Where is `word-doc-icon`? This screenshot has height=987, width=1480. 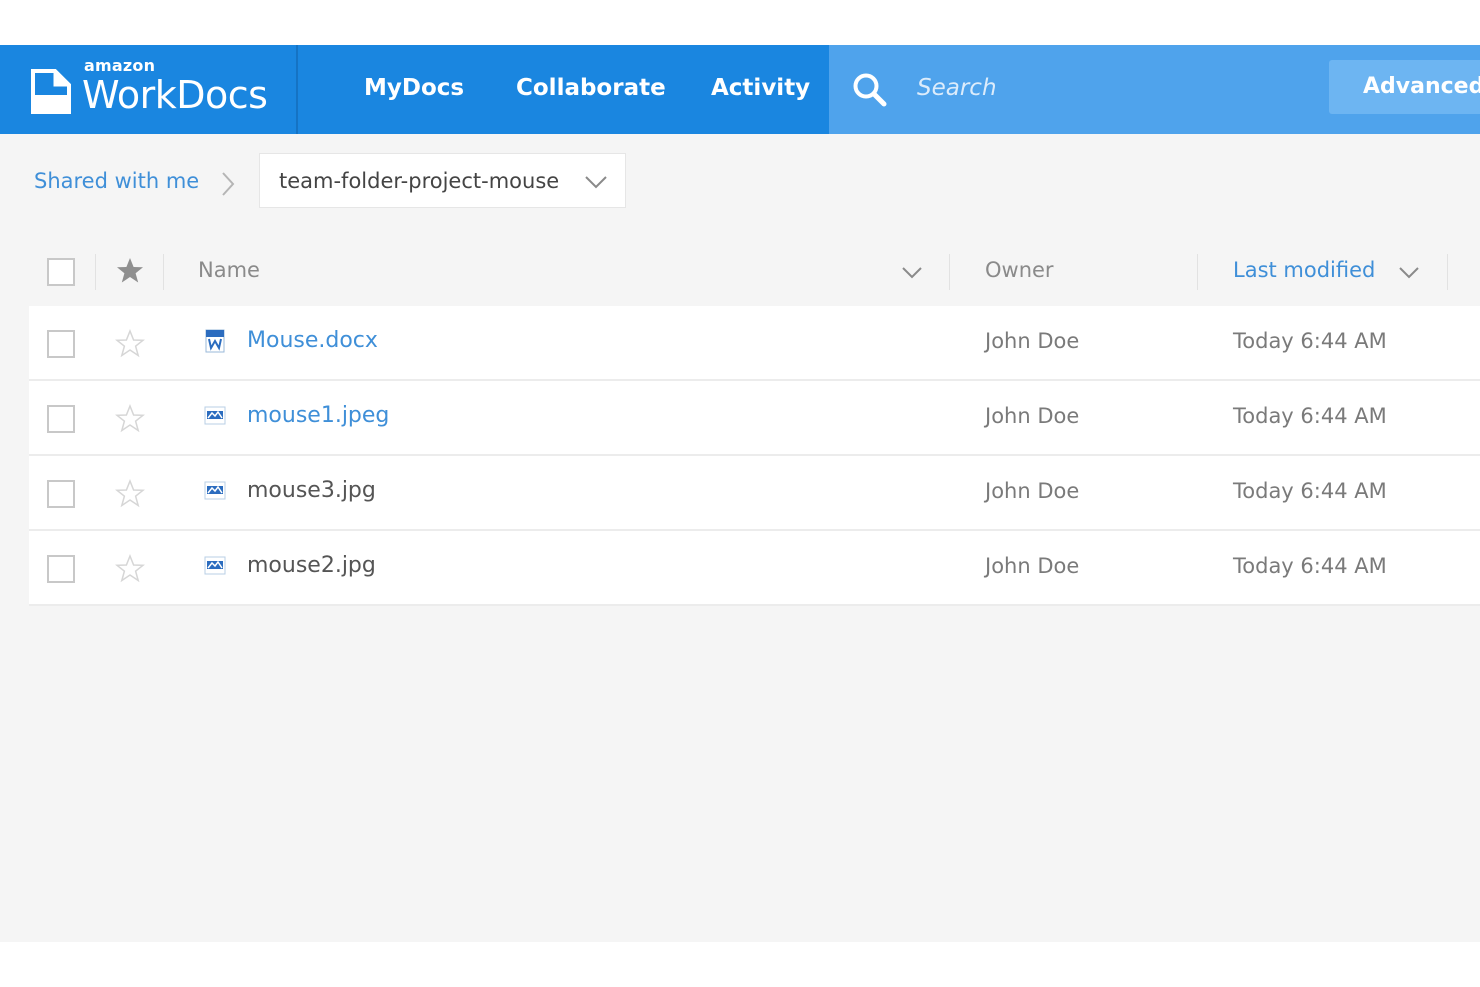 word-doc-icon is located at coordinates (215, 341).